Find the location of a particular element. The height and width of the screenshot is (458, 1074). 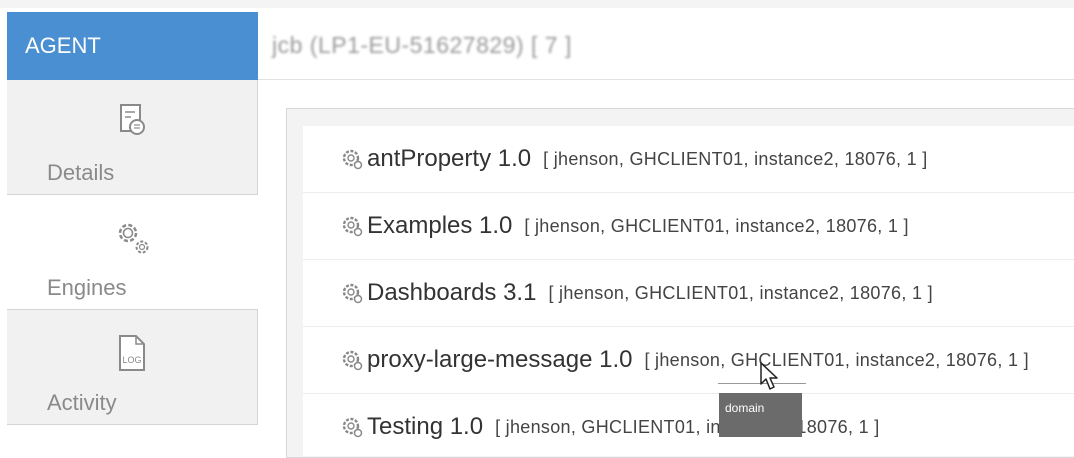

engine-name: antProperty 1.0 is located at coordinates (449, 158).